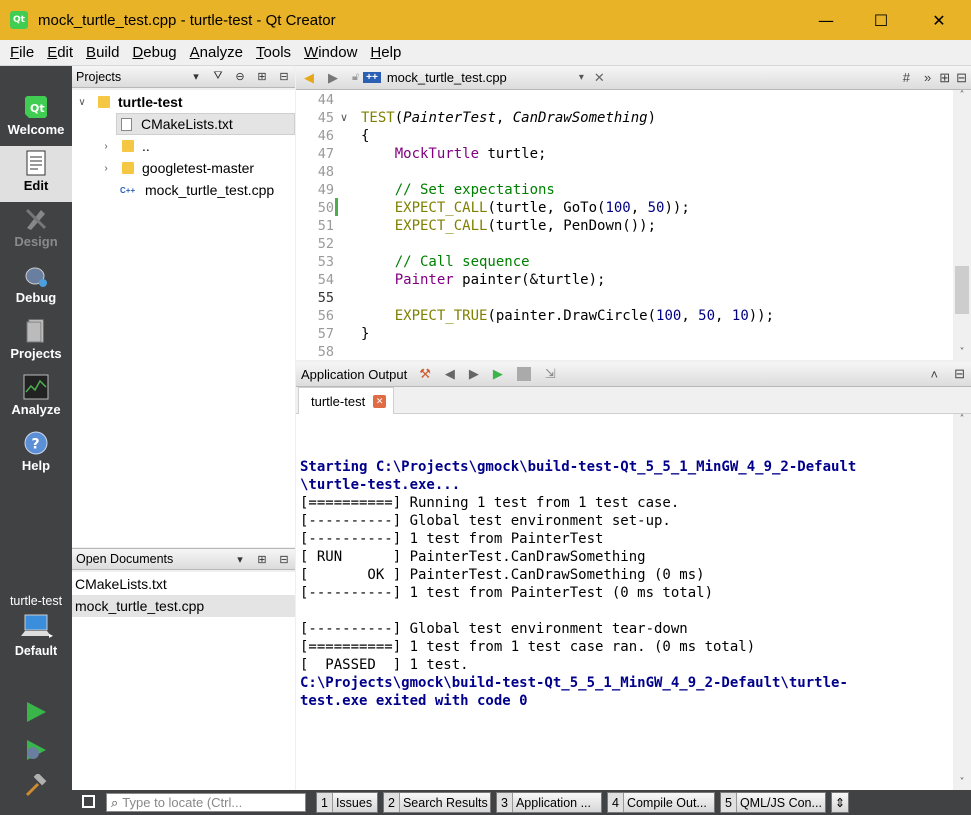  What do you see at coordinates (183, 584) in the screenshot?
I see `open-document-item: CMakeLists.txt` at bounding box center [183, 584].